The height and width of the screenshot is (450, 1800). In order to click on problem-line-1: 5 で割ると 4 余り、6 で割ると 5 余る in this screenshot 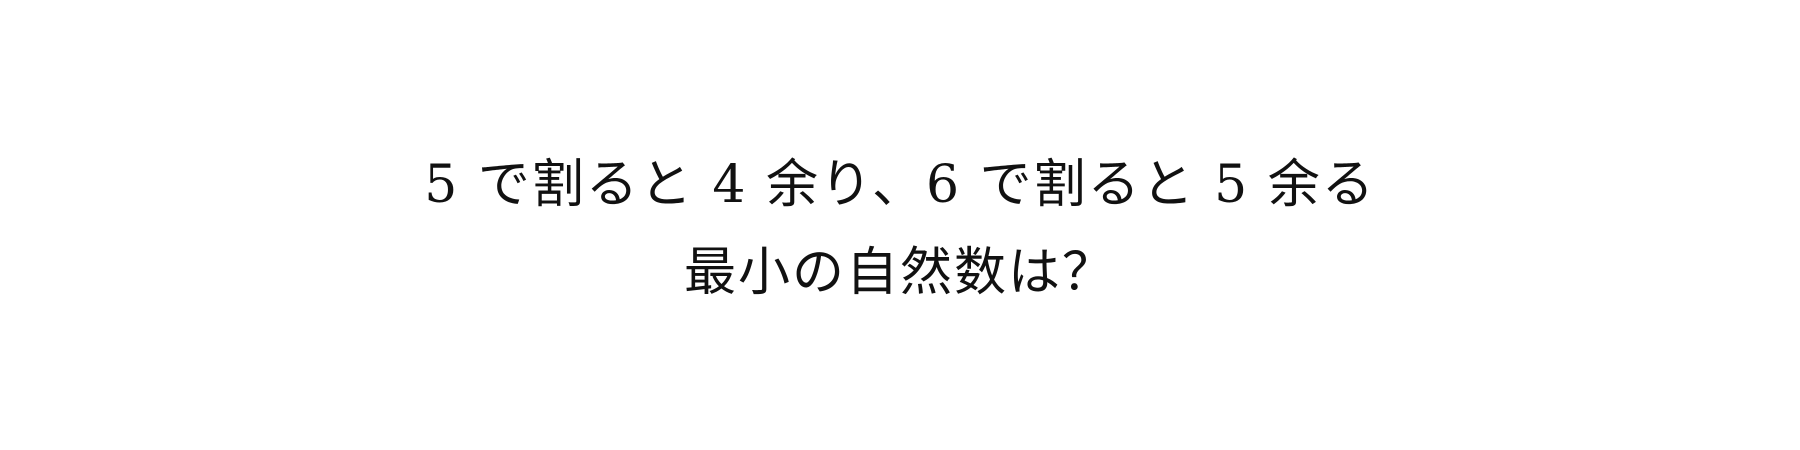, I will do `click(900, 185)`.